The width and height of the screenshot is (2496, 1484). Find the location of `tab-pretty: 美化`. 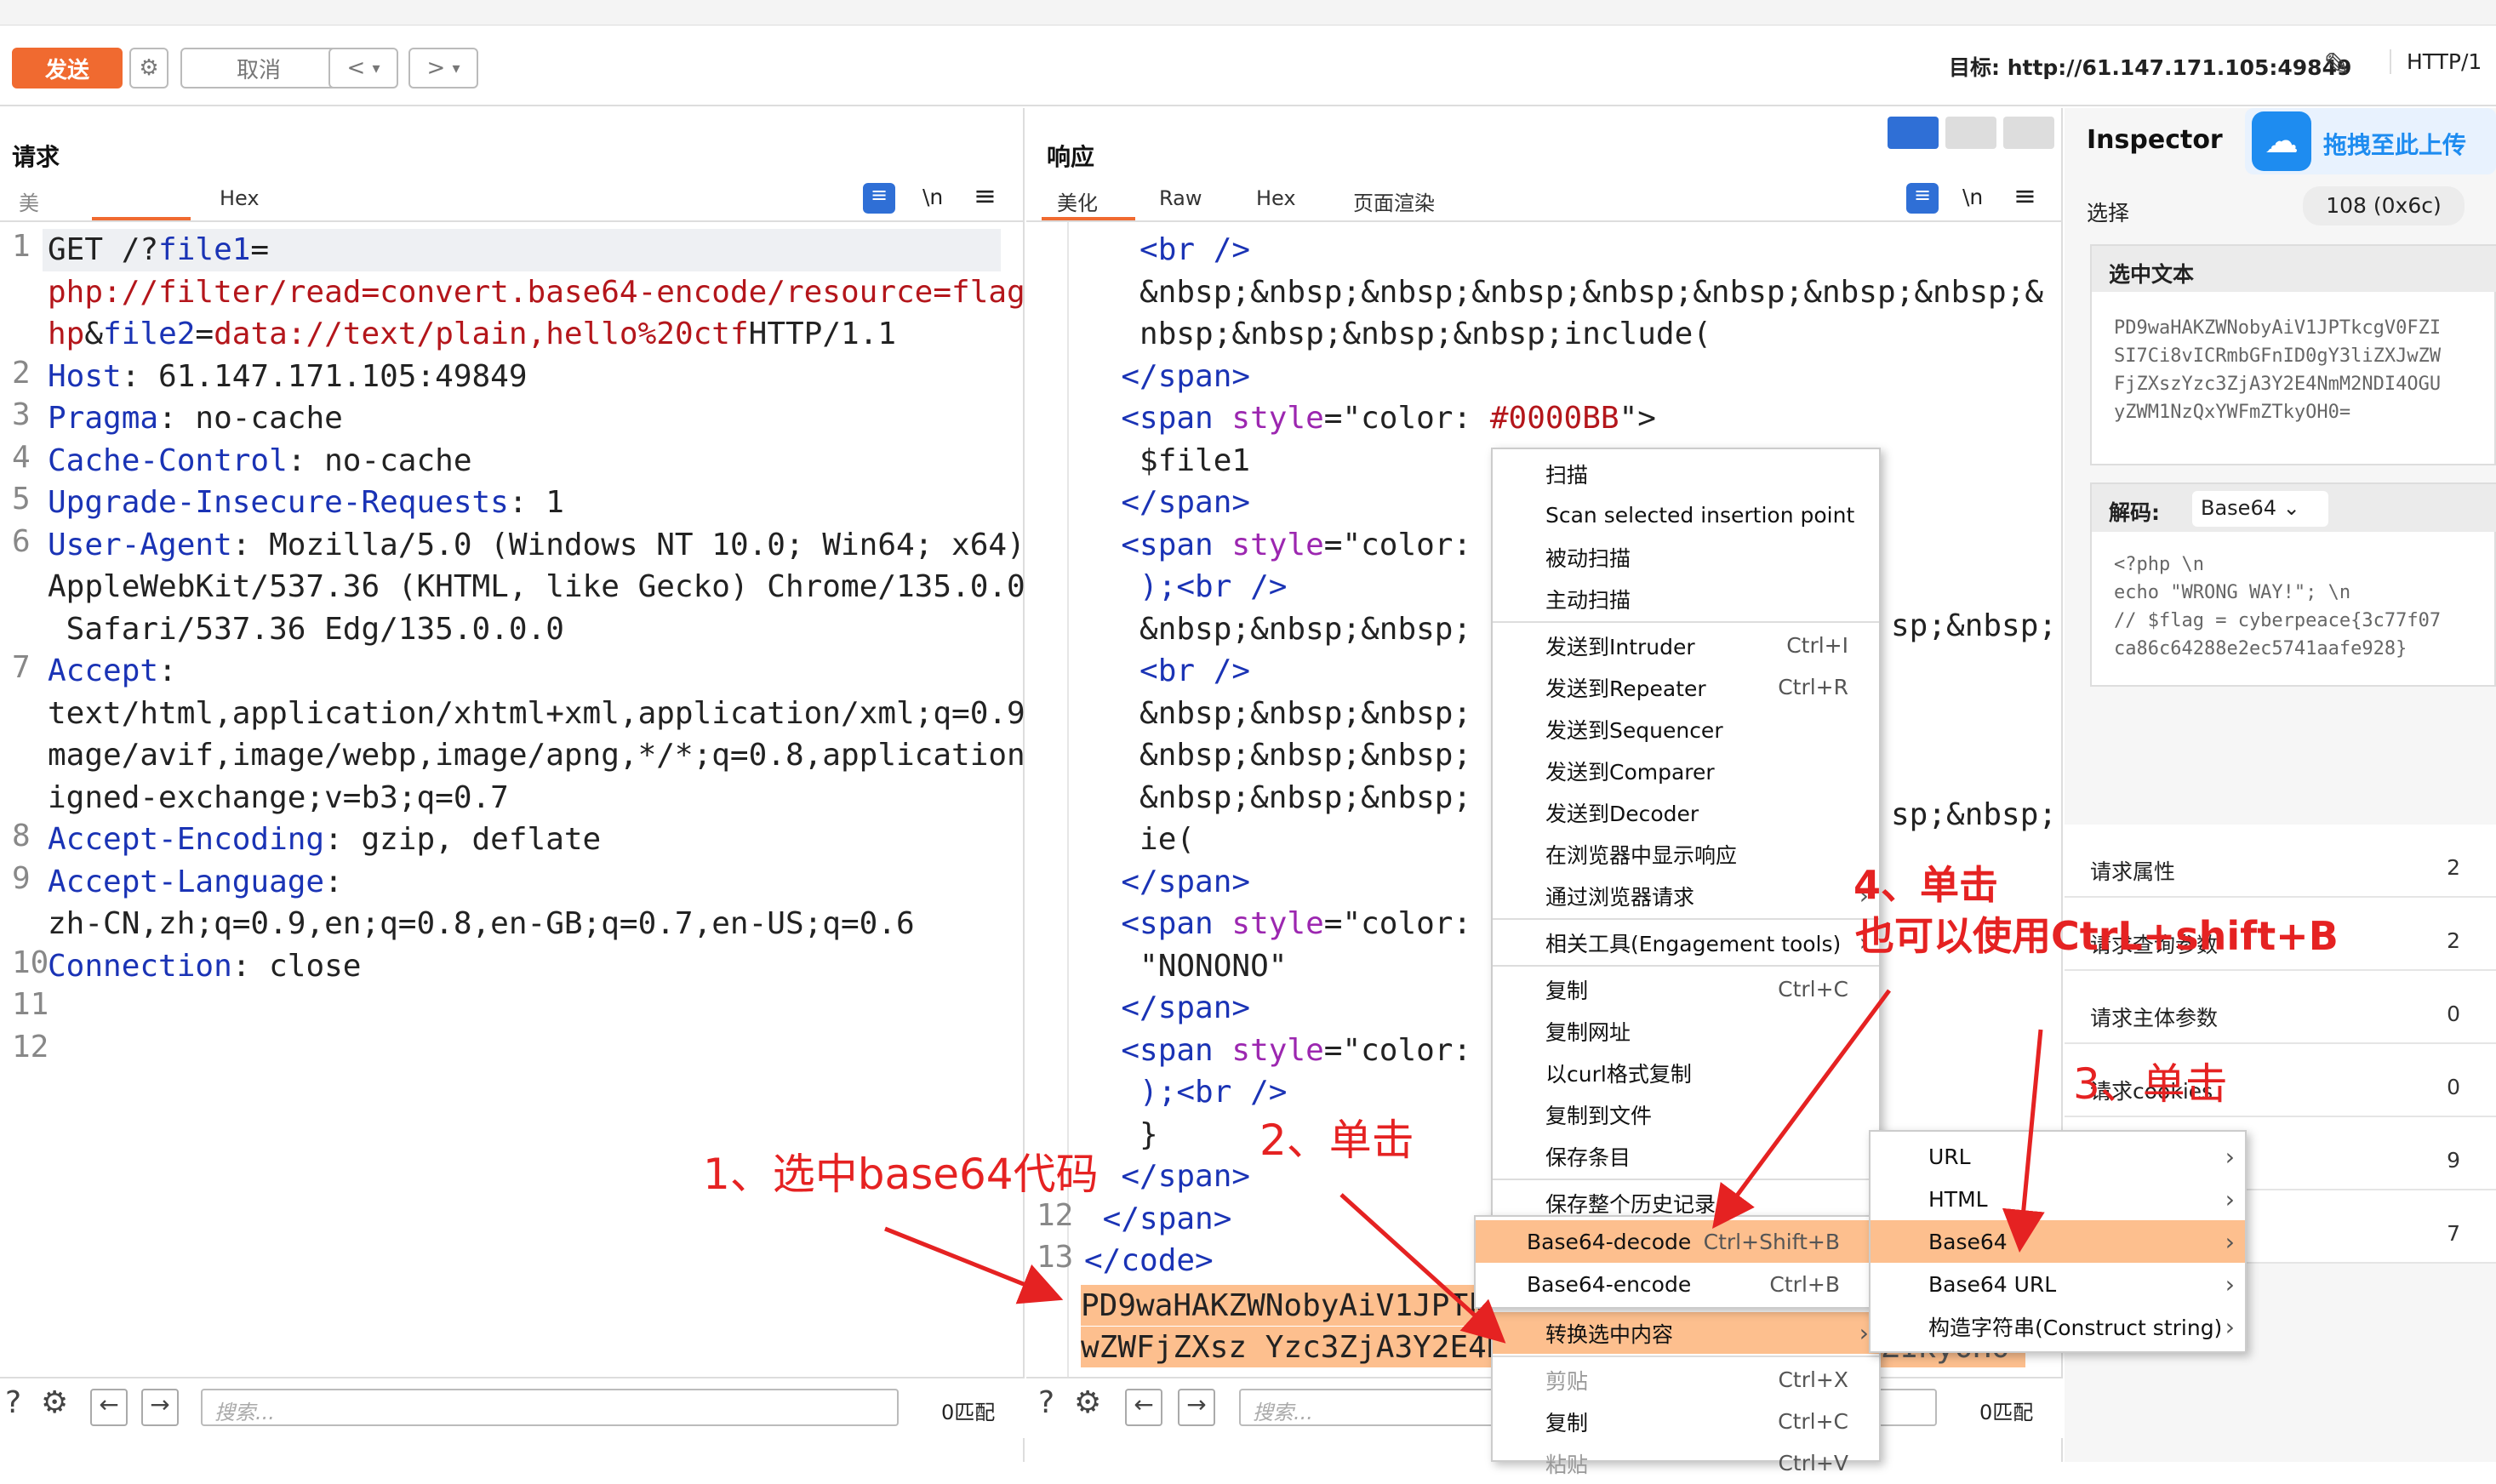

tab-pretty: 美化 is located at coordinates (1077, 201).